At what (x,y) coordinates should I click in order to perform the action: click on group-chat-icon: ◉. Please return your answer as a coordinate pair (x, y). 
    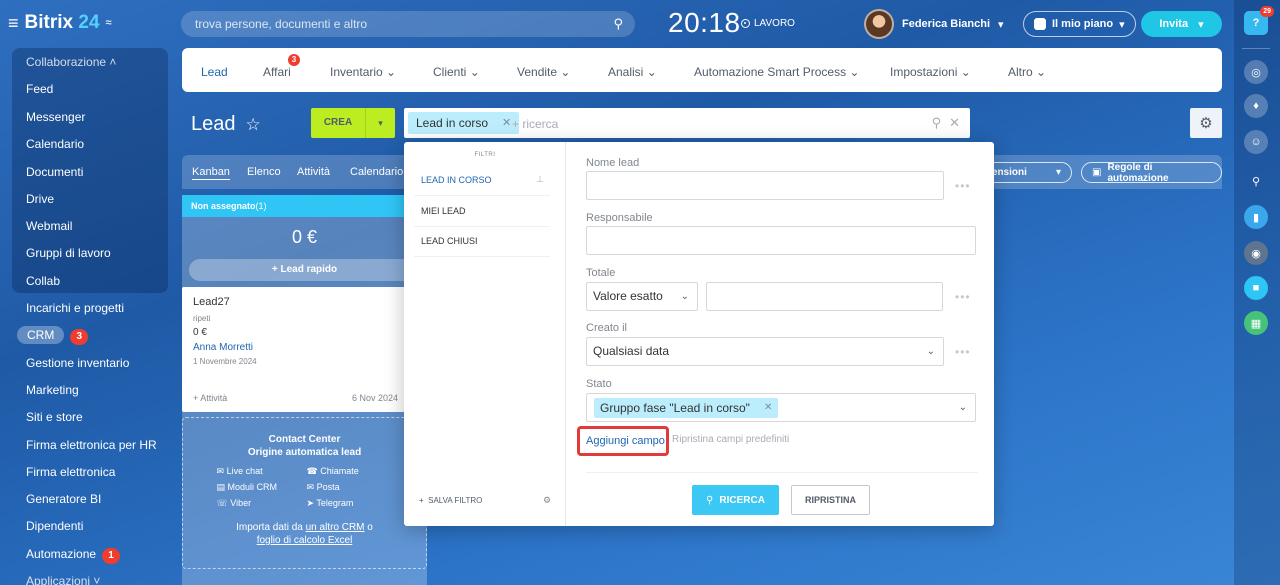
    Looking at the image, I should click on (1256, 253).